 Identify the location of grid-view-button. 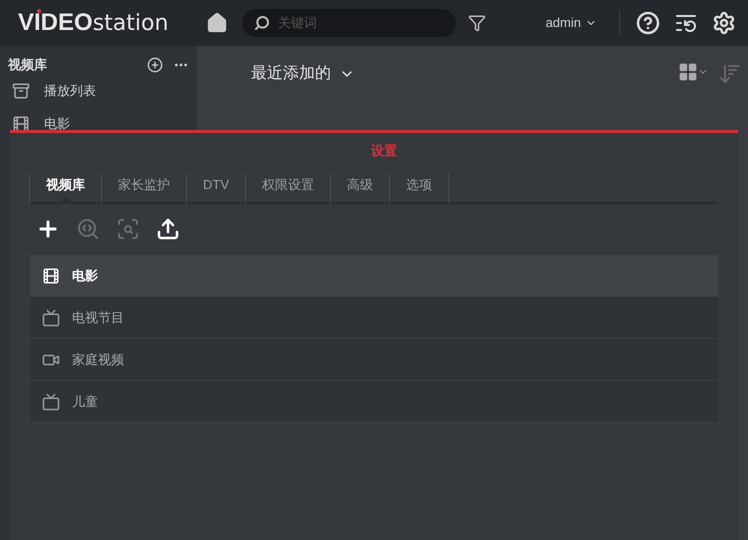
(693, 72).